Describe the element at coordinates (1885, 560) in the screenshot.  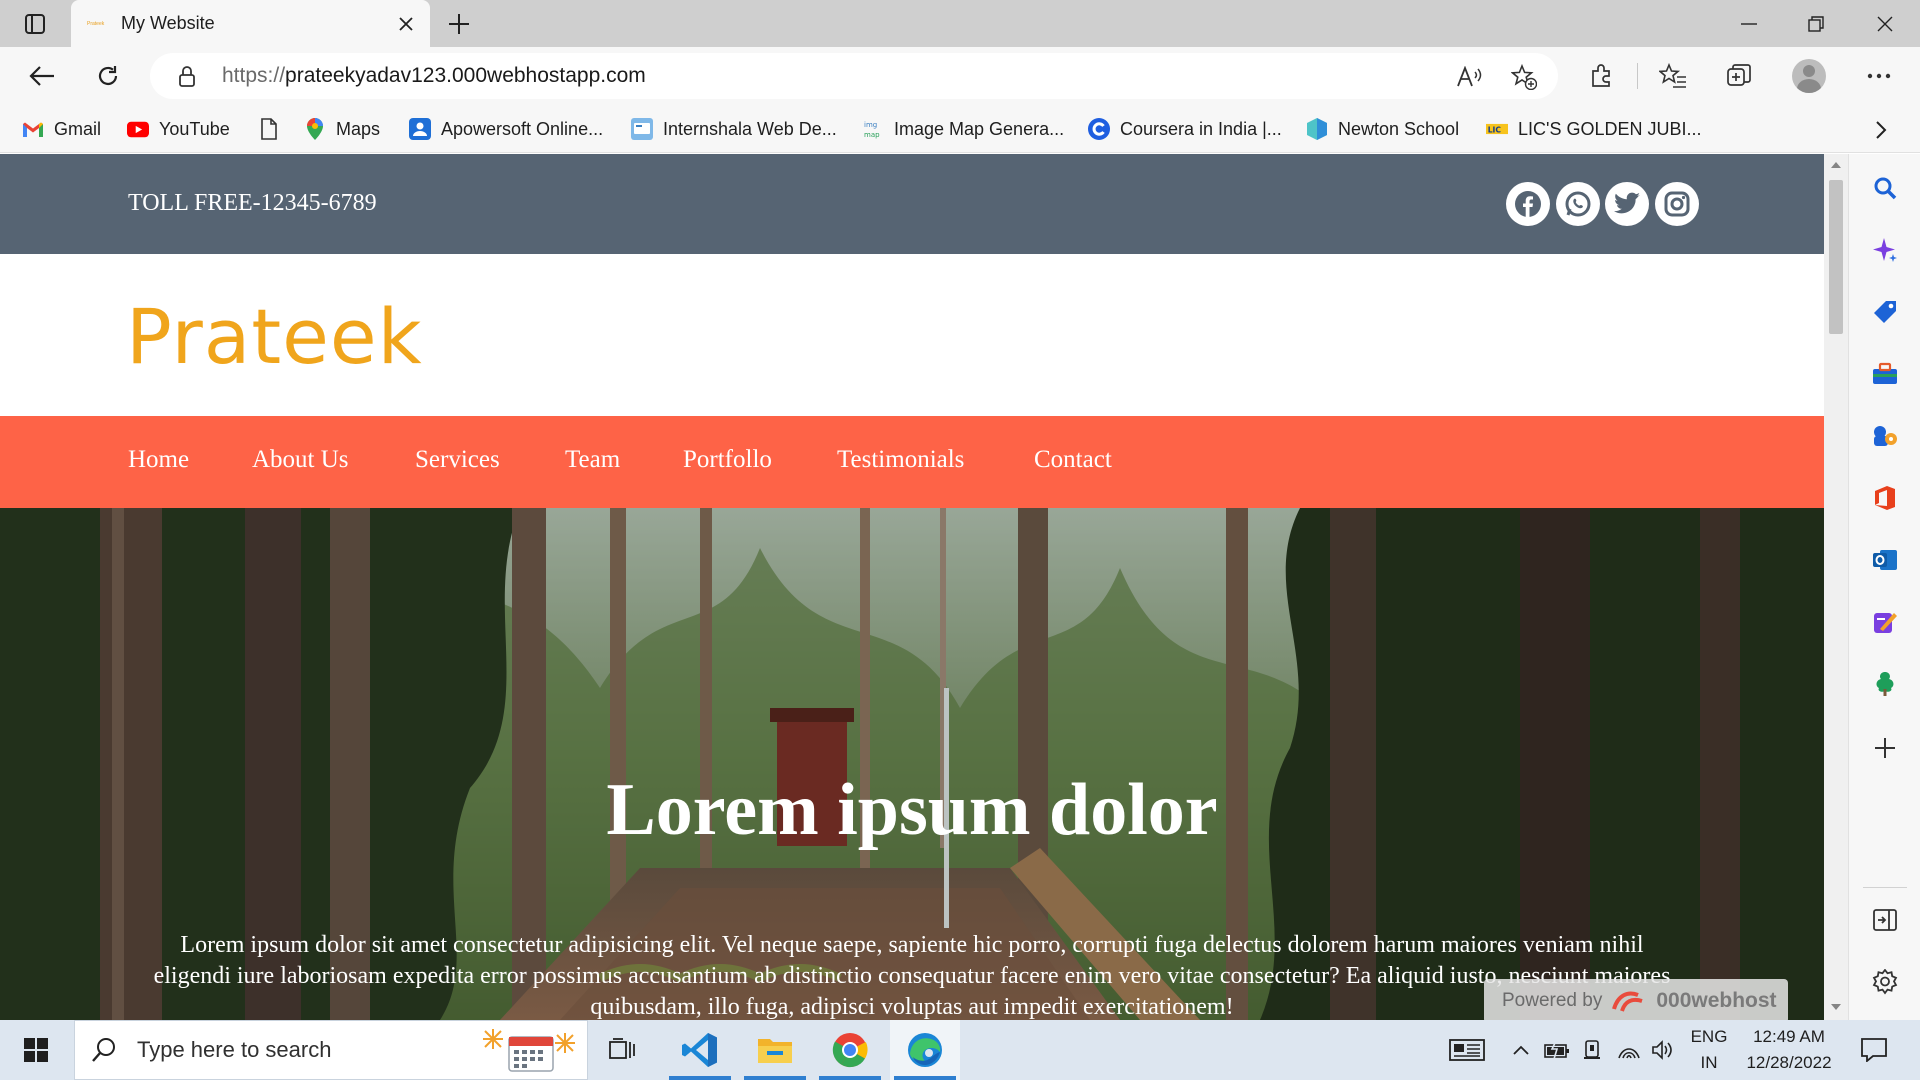
I see `sidebar-outlook-icon` at that location.